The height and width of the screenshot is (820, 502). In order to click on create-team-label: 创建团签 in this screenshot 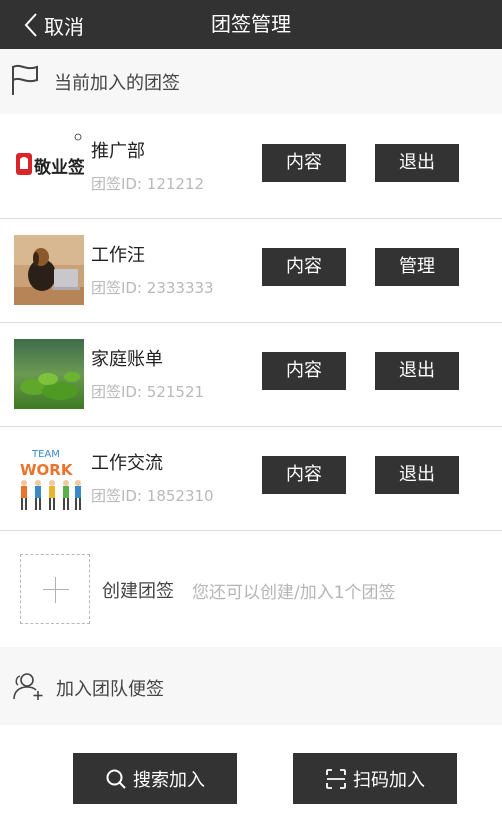, I will do `click(138, 590)`.